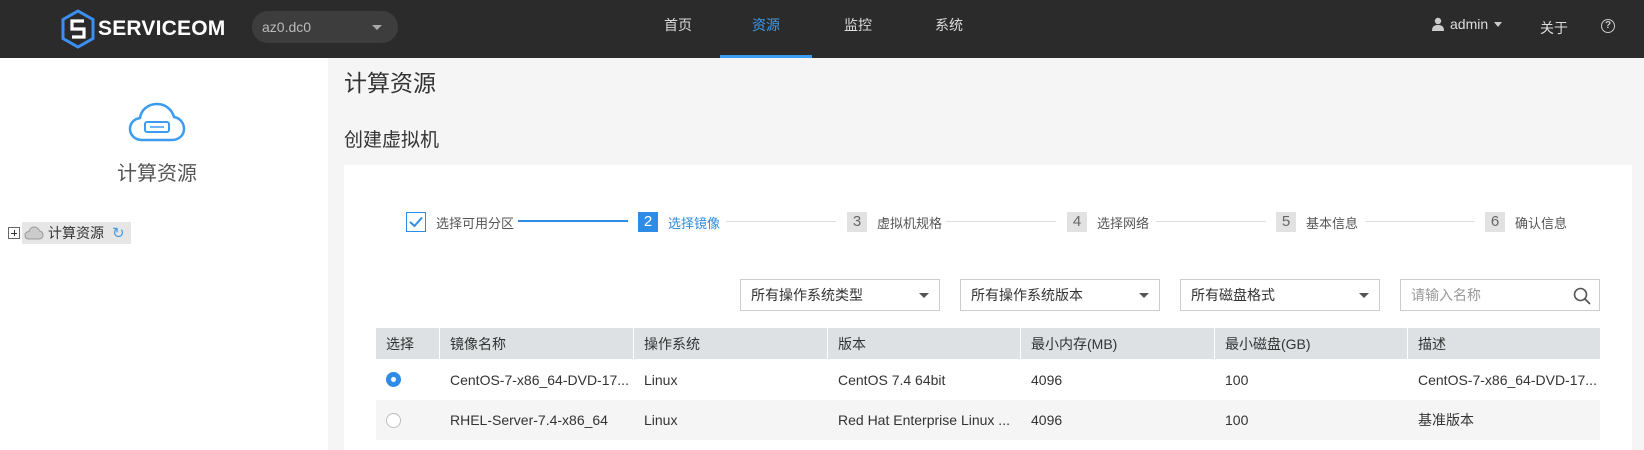  Describe the element at coordinates (1332, 223) in the screenshot. I see `step-label: 基本信息` at that location.